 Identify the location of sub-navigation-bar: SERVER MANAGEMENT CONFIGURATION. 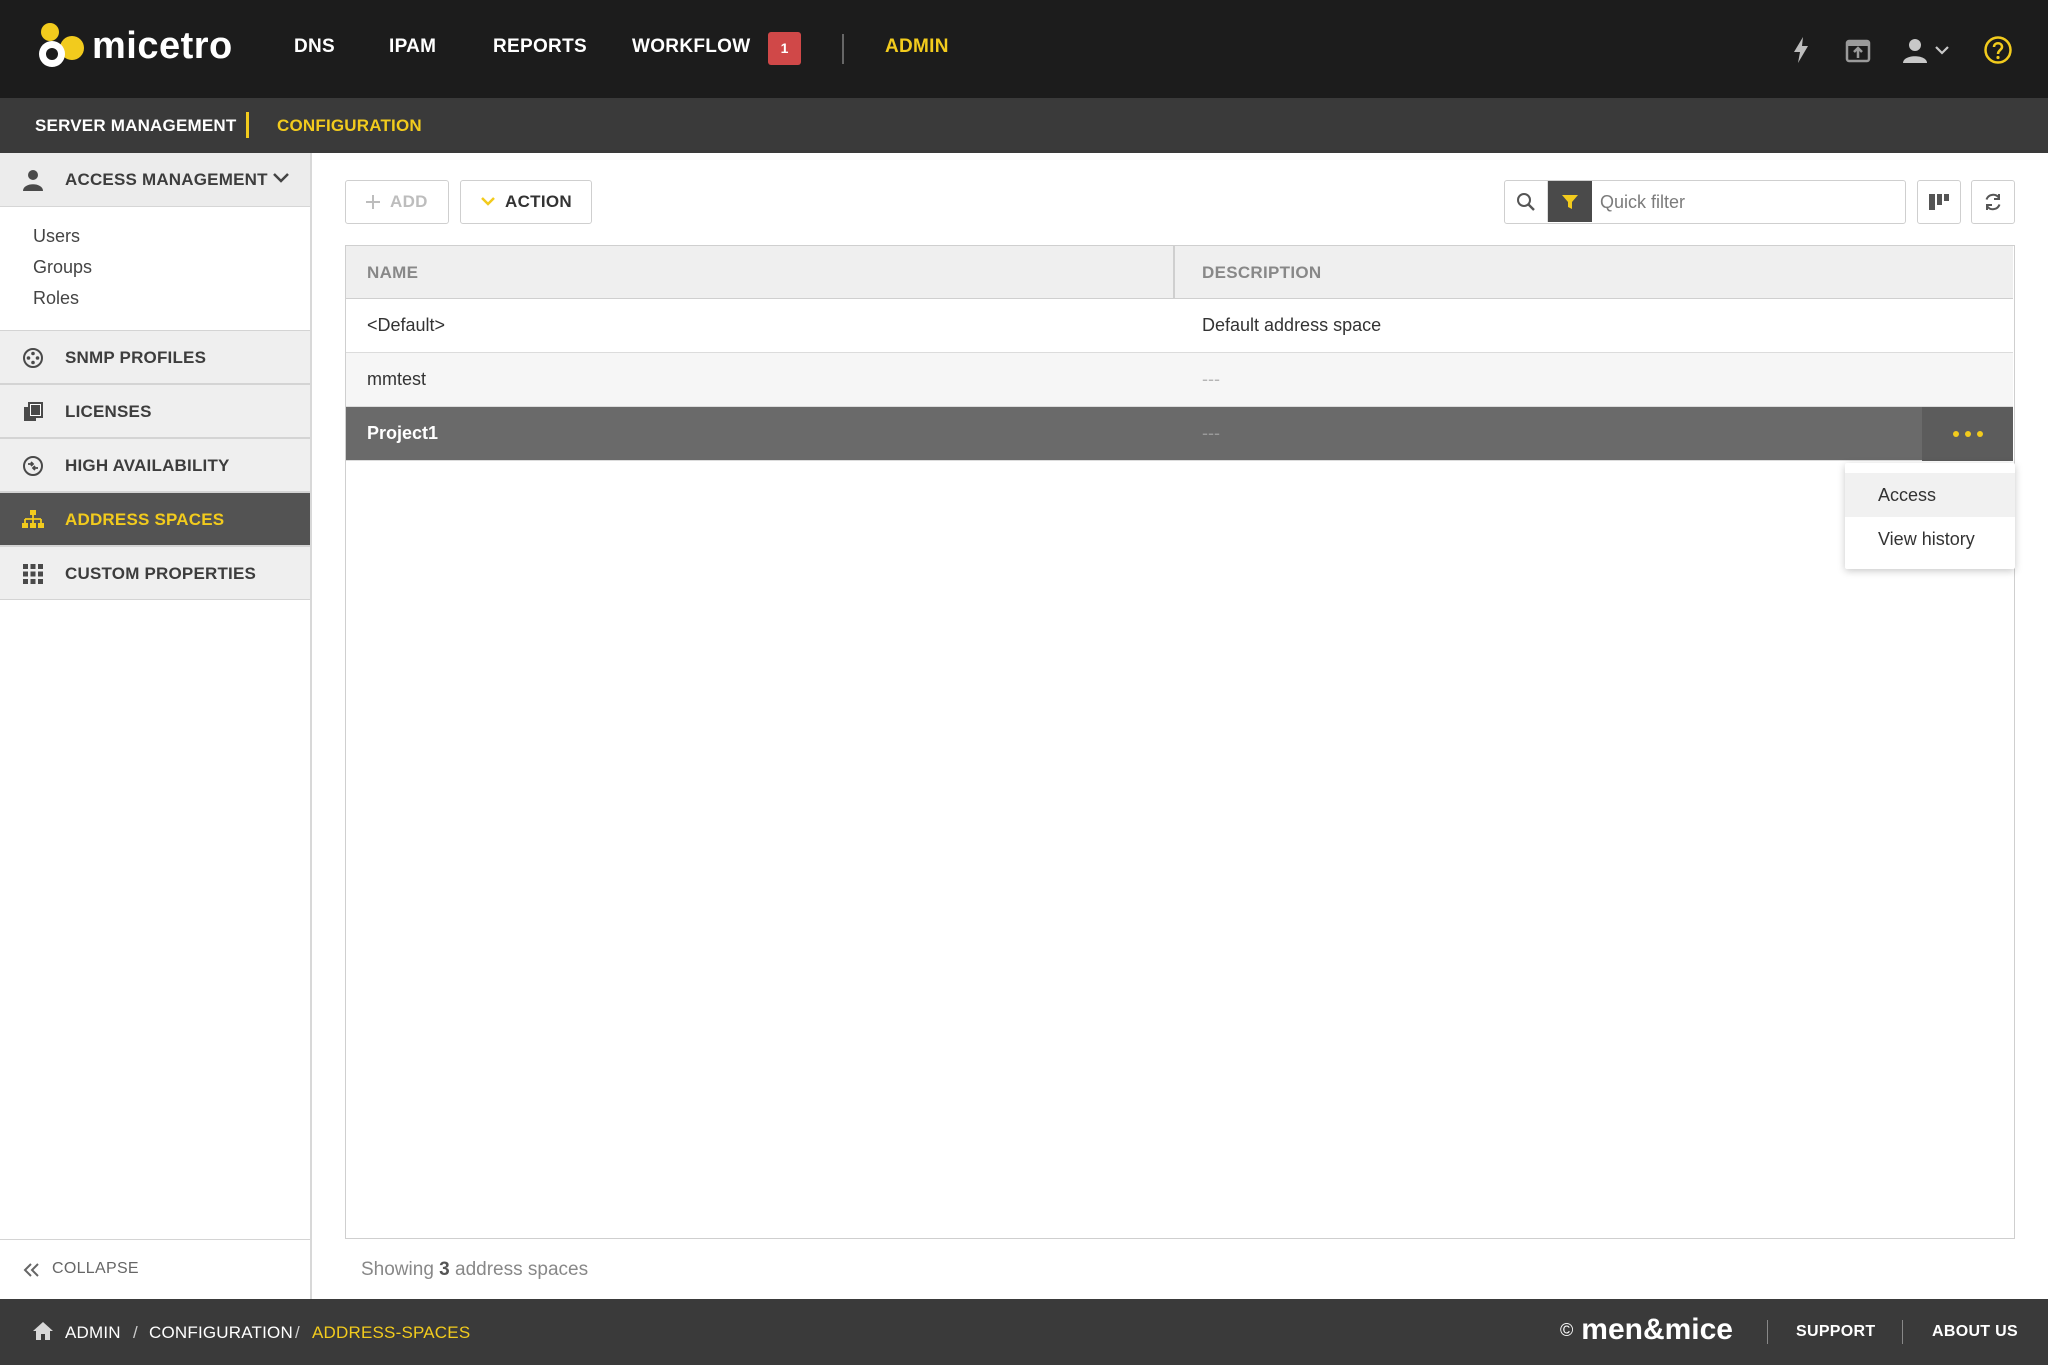
(1024, 125).